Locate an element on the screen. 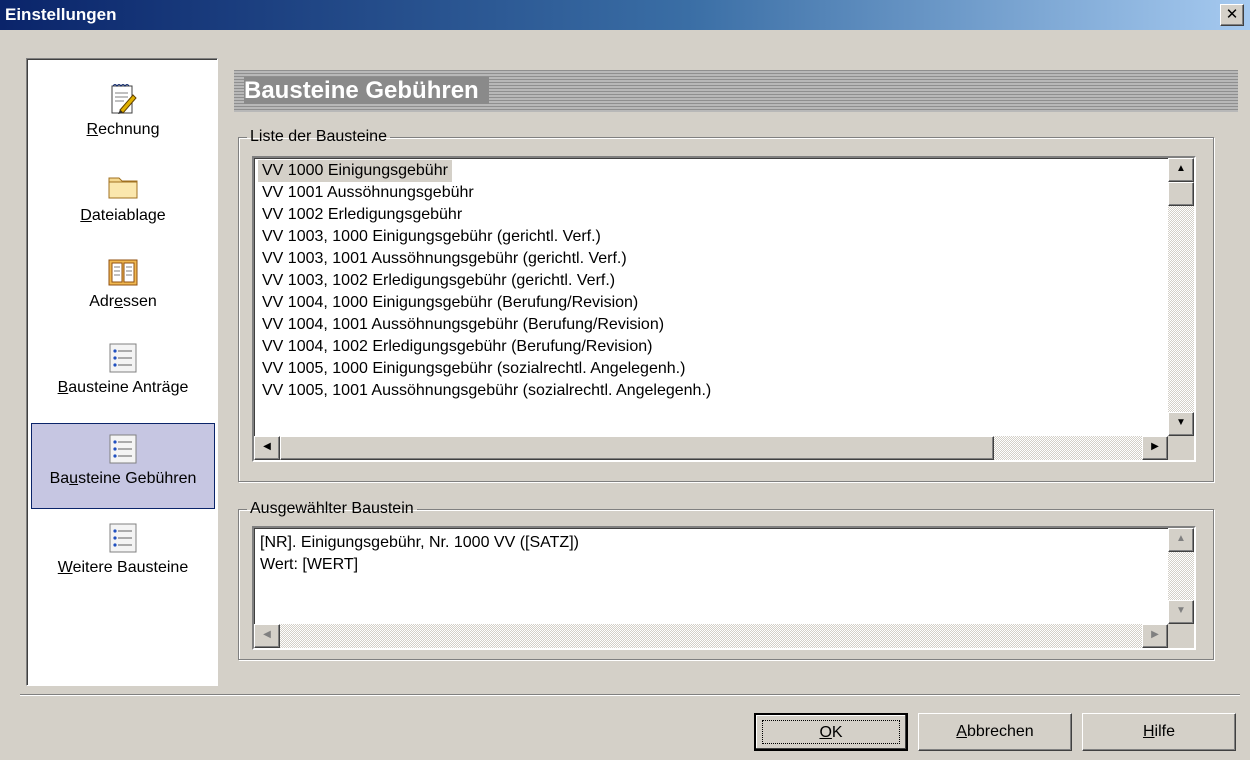  text-vertical-scrollbar: ▲ ▼ is located at coordinates (1181, 576).